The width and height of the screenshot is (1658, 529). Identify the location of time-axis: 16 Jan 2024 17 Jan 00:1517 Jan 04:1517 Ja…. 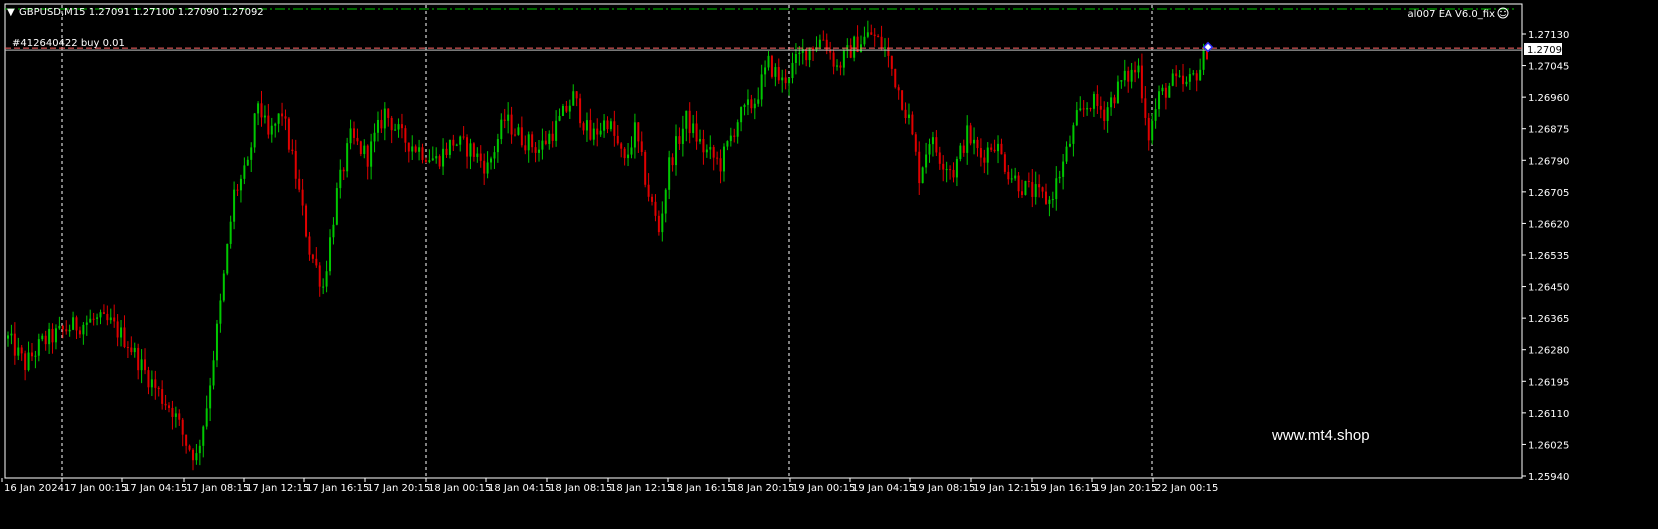
(609, 486).